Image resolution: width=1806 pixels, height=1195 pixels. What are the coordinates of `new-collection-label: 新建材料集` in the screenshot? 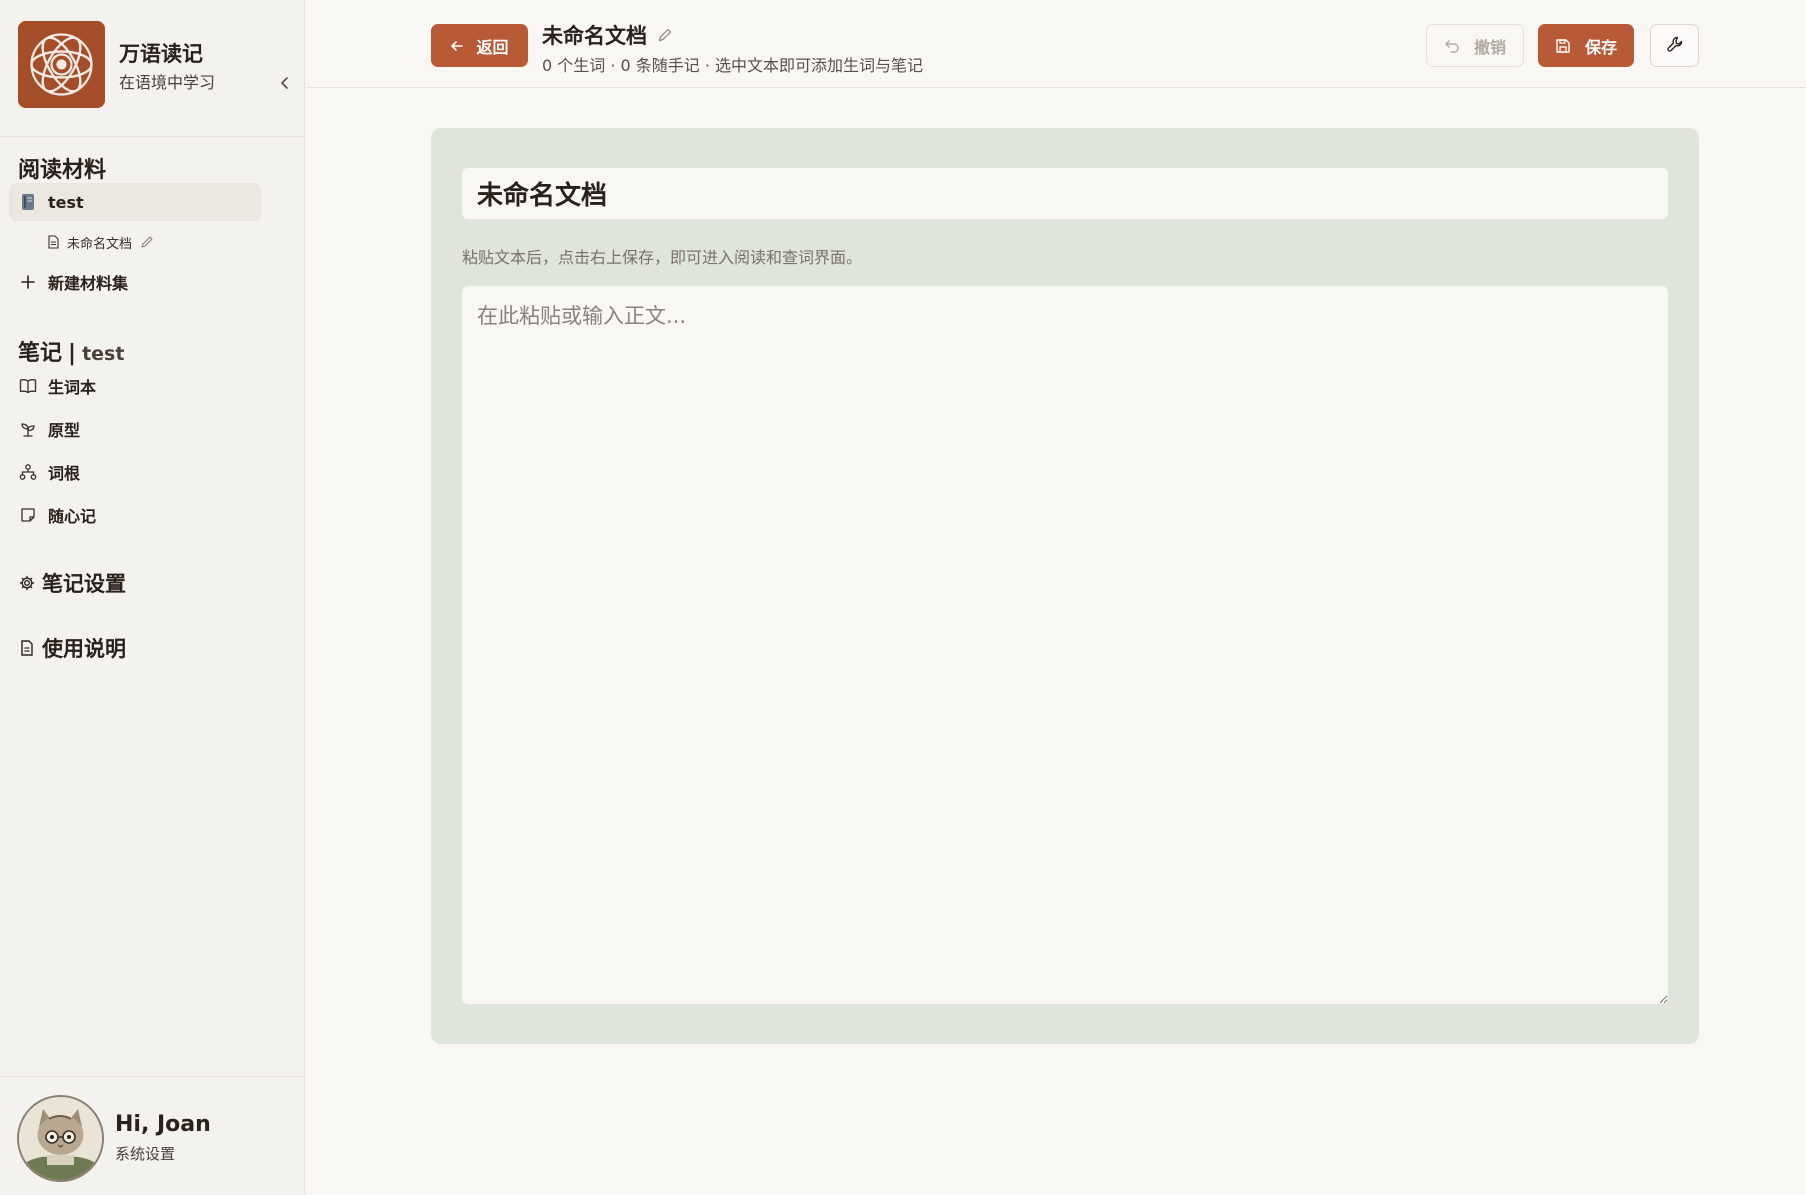 It's located at (88, 283).